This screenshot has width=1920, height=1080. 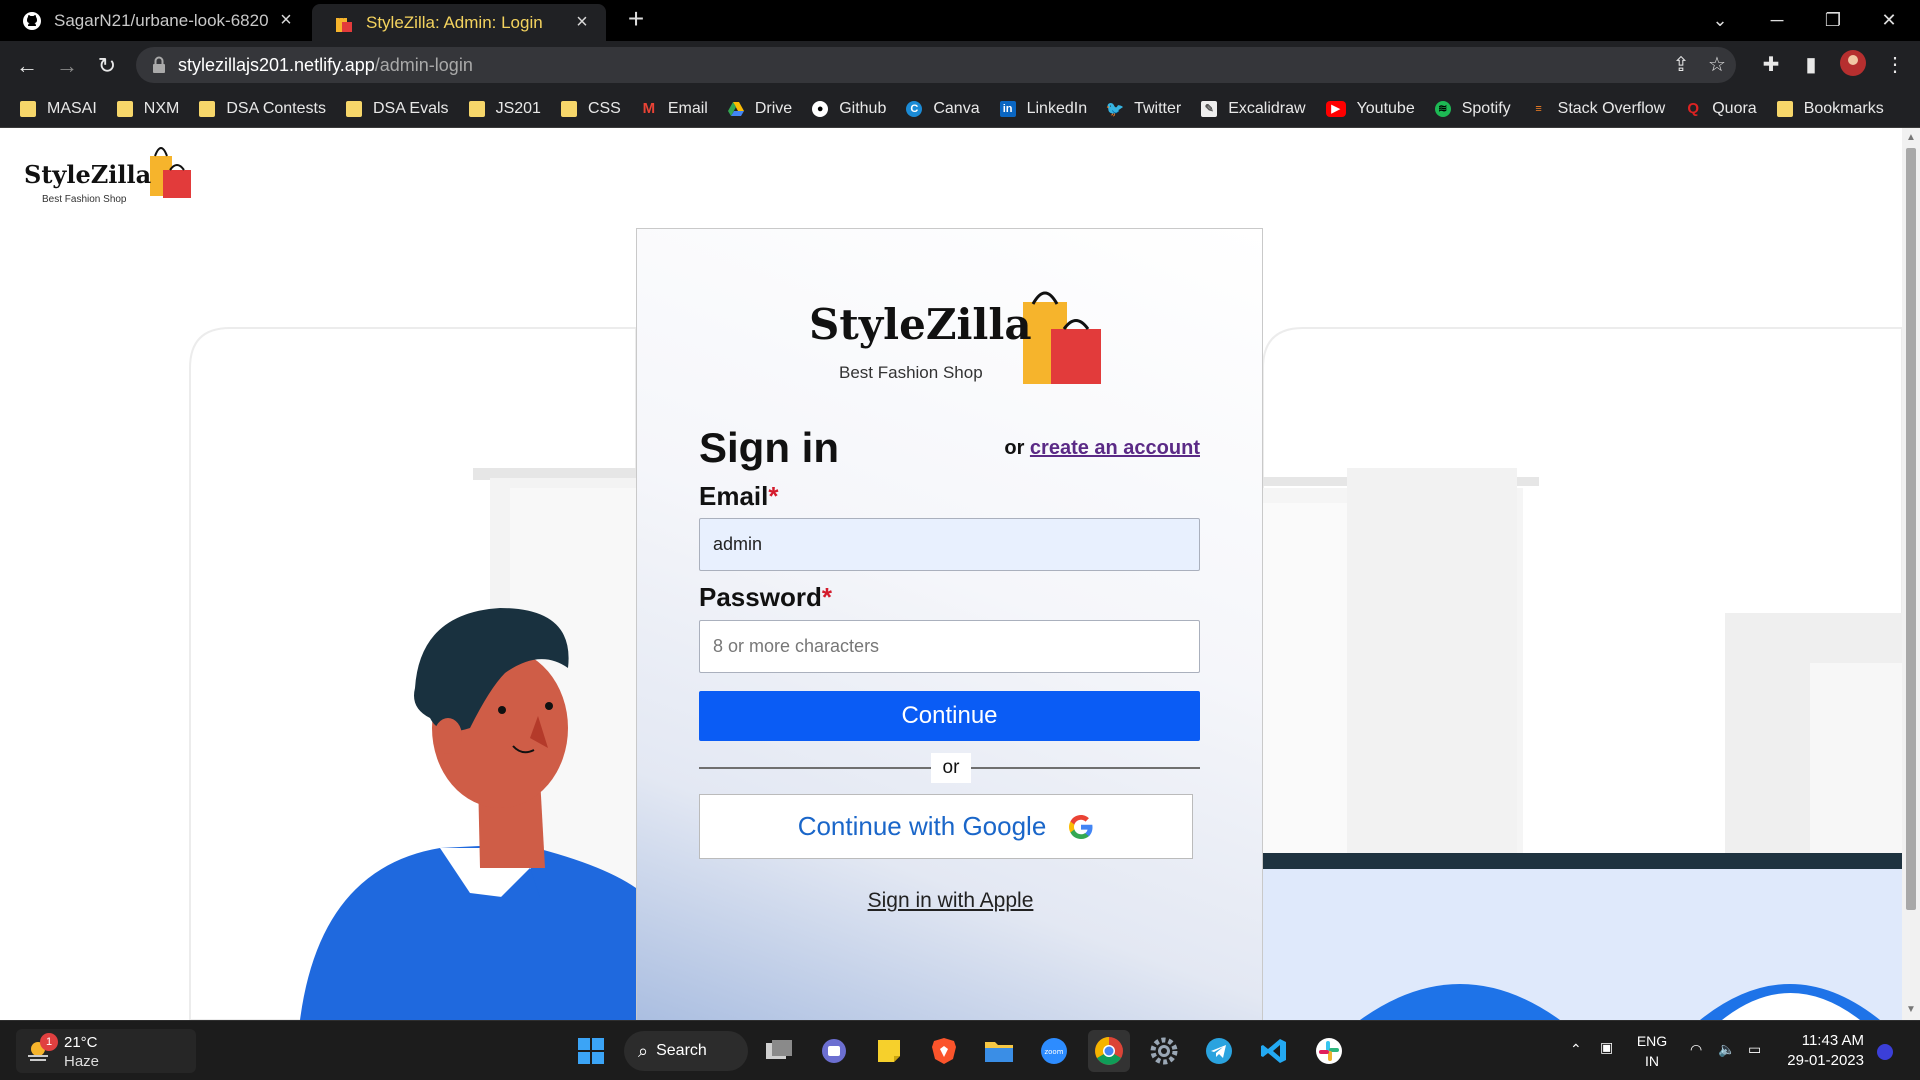 I want to click on bookmark-drive: Drive, so click(x=759, y=109).